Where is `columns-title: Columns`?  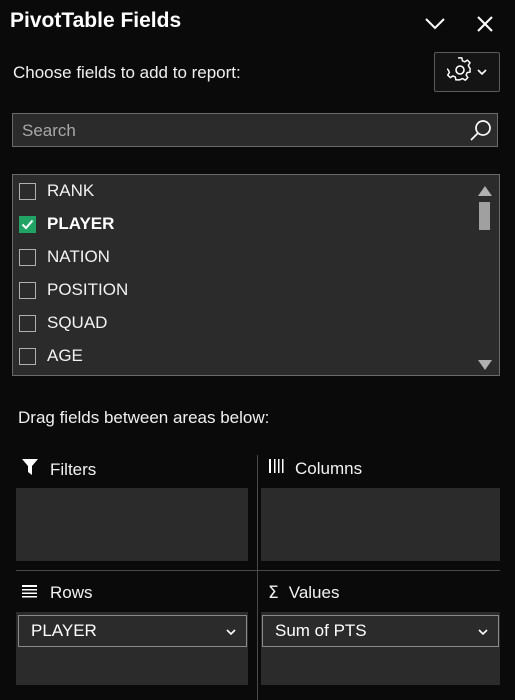
columns-title: Columns is located at coordinates (329, 468).